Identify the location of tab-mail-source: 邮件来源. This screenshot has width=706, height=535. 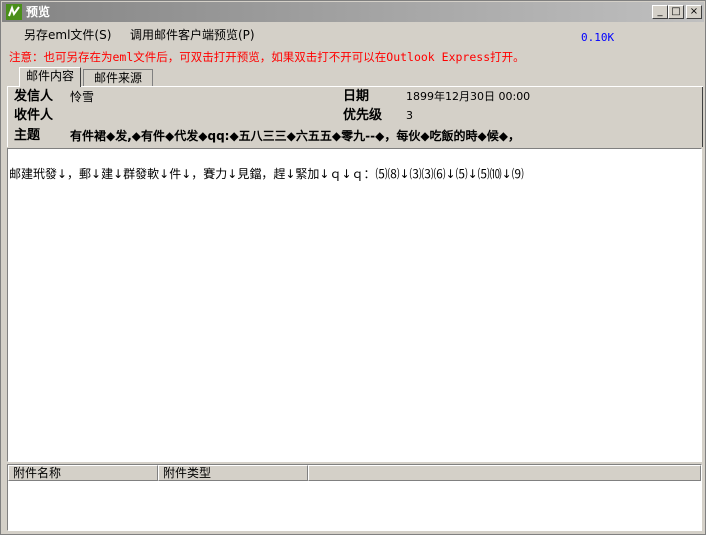
(118, 77).